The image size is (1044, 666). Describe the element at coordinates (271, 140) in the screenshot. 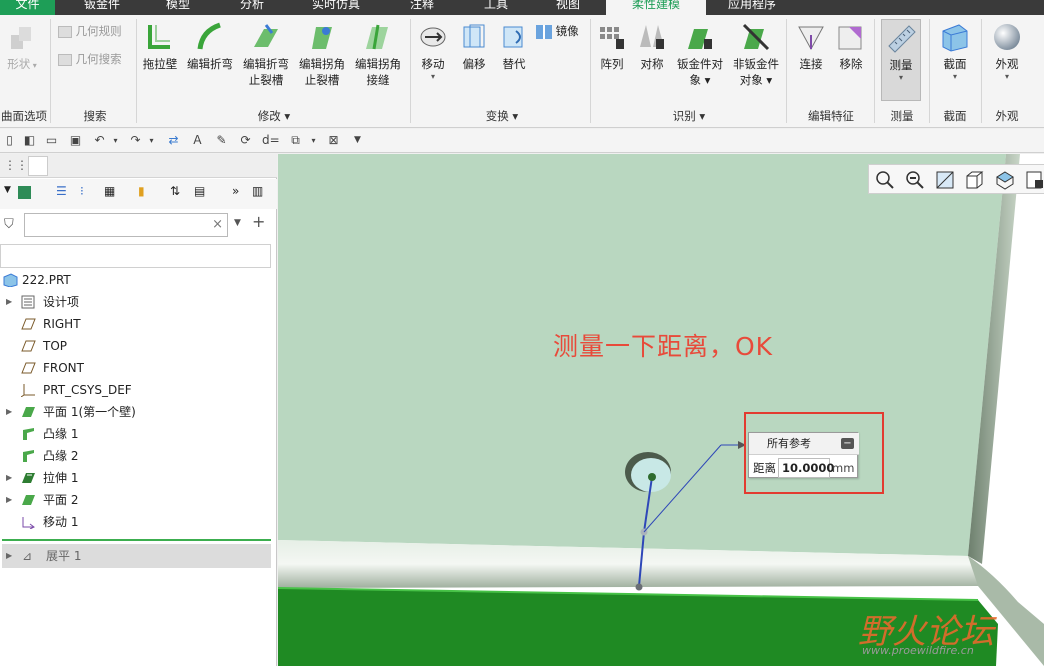

I see `relations-icon: d=` at that location.